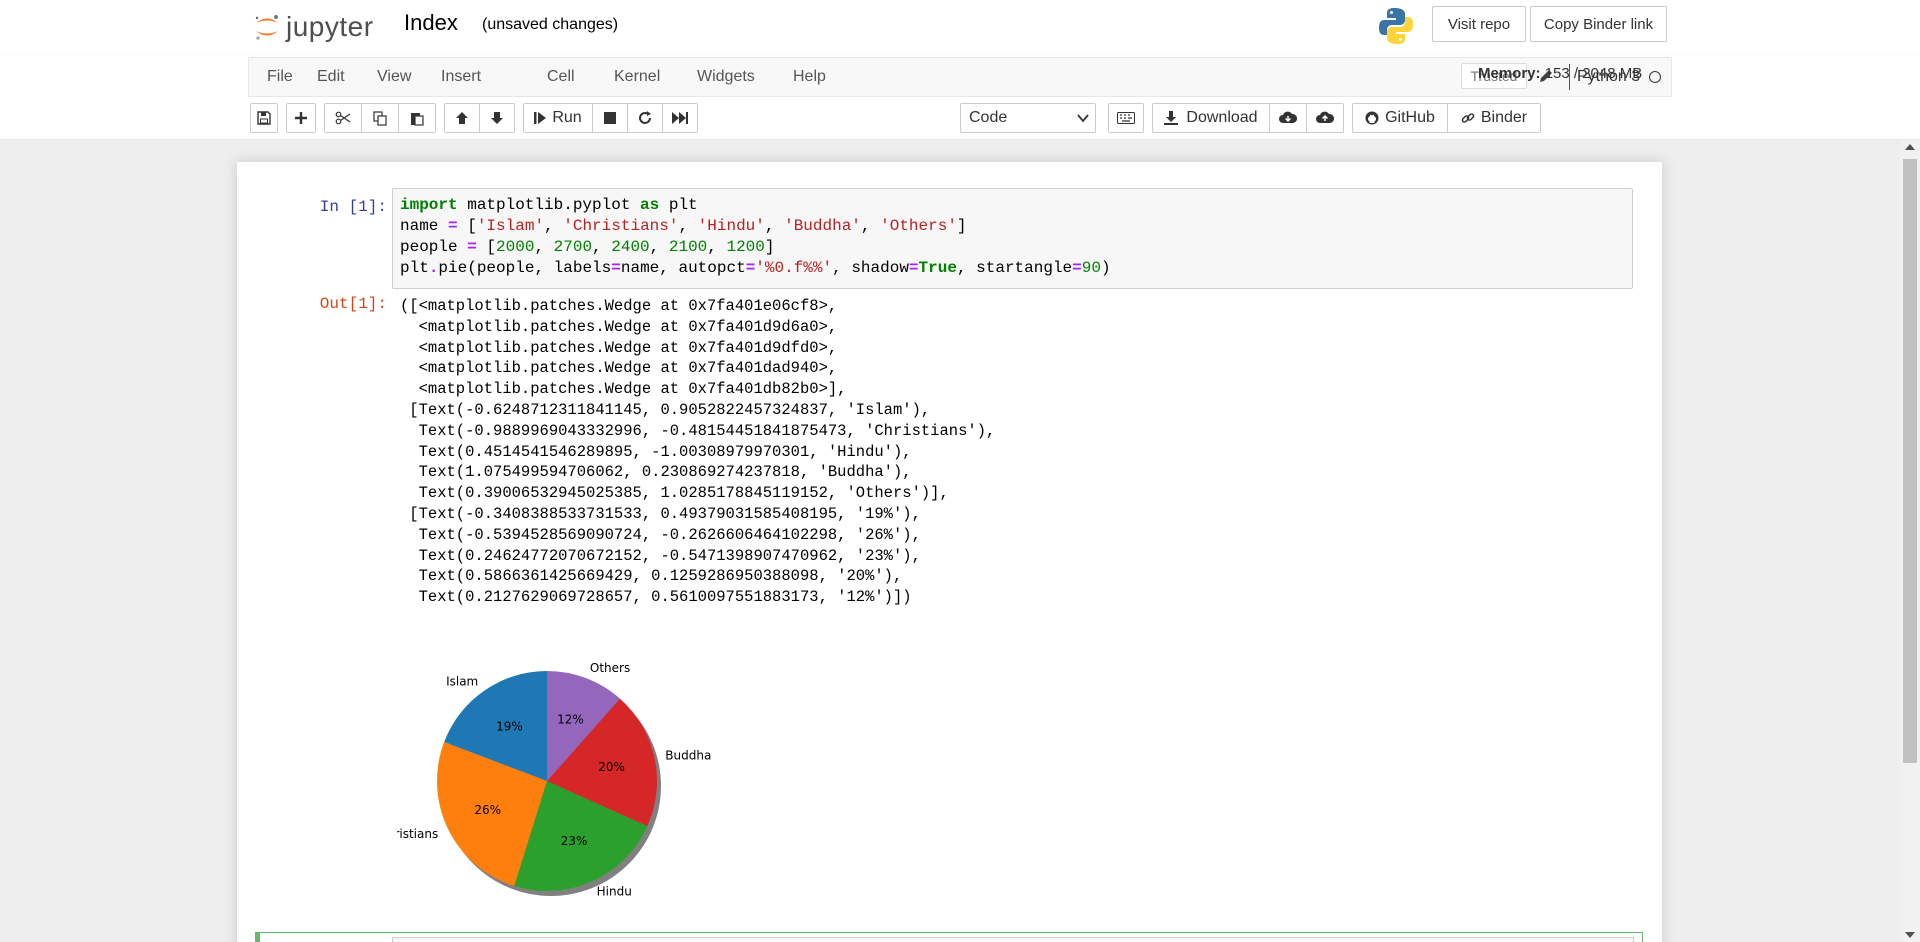  I want to click on python-logo-icon, so click(1396, 26).